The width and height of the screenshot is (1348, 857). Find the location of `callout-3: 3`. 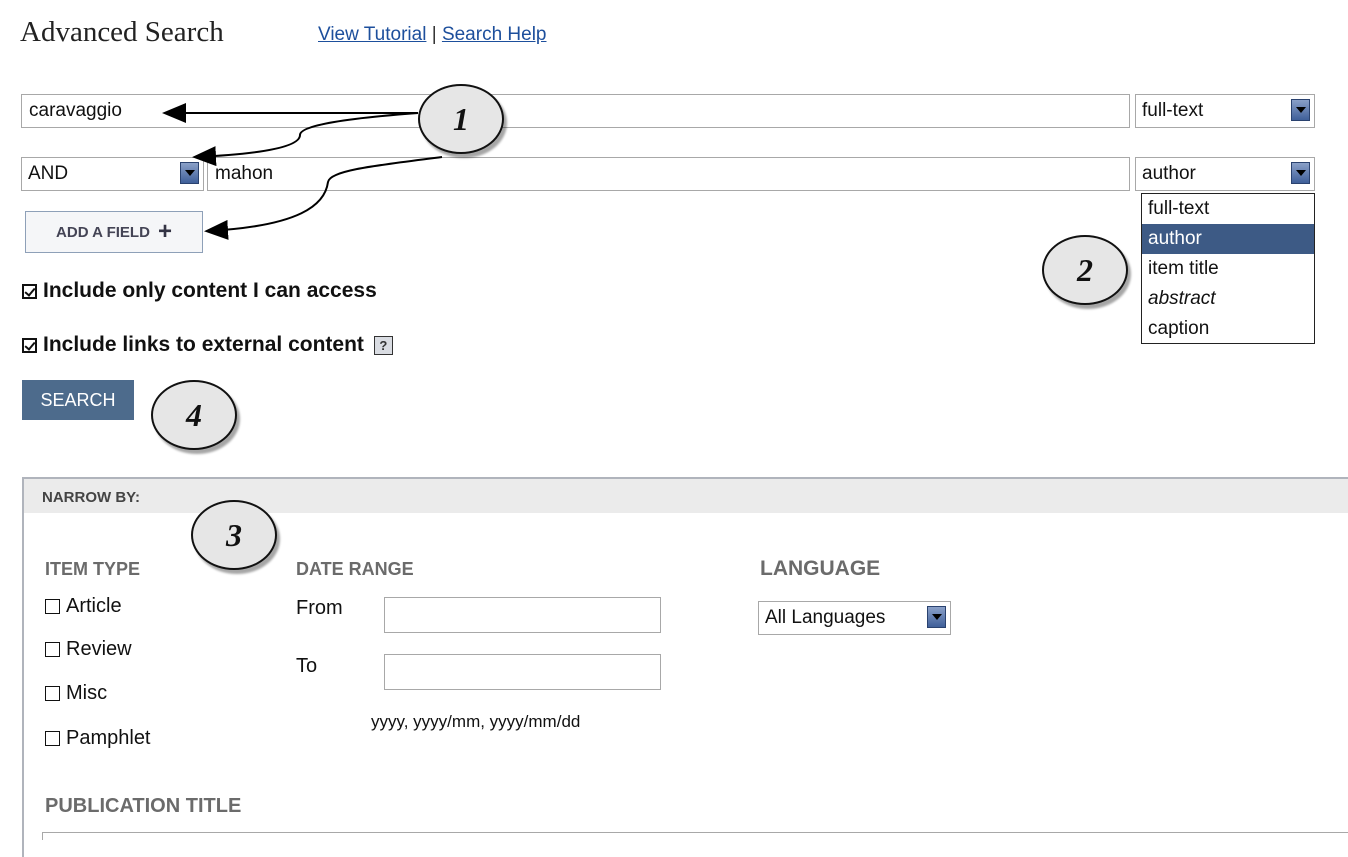

callout-3: 3 is located at coordinates (234, 535).